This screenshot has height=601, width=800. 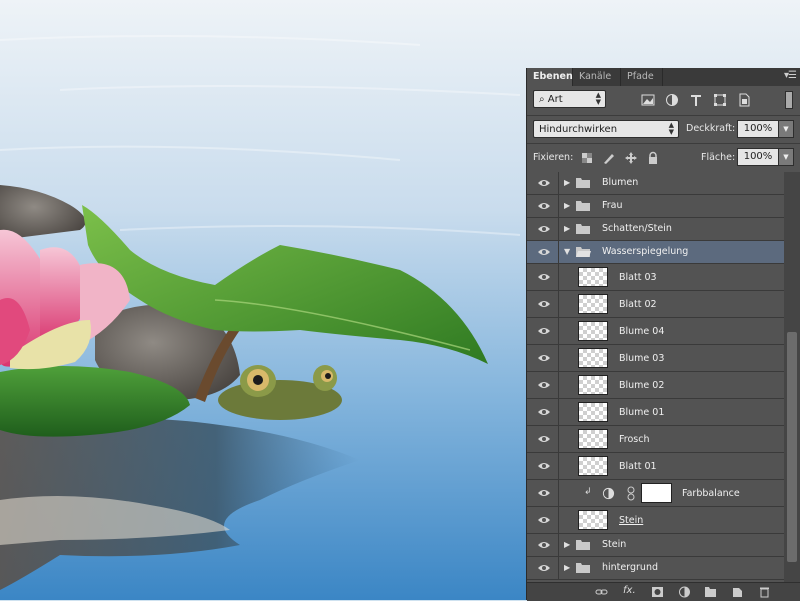 What do you see at coordinates (792, 447) in the screenshot?
I see `scrollbar-thumb` at bounding box center [792, 447].